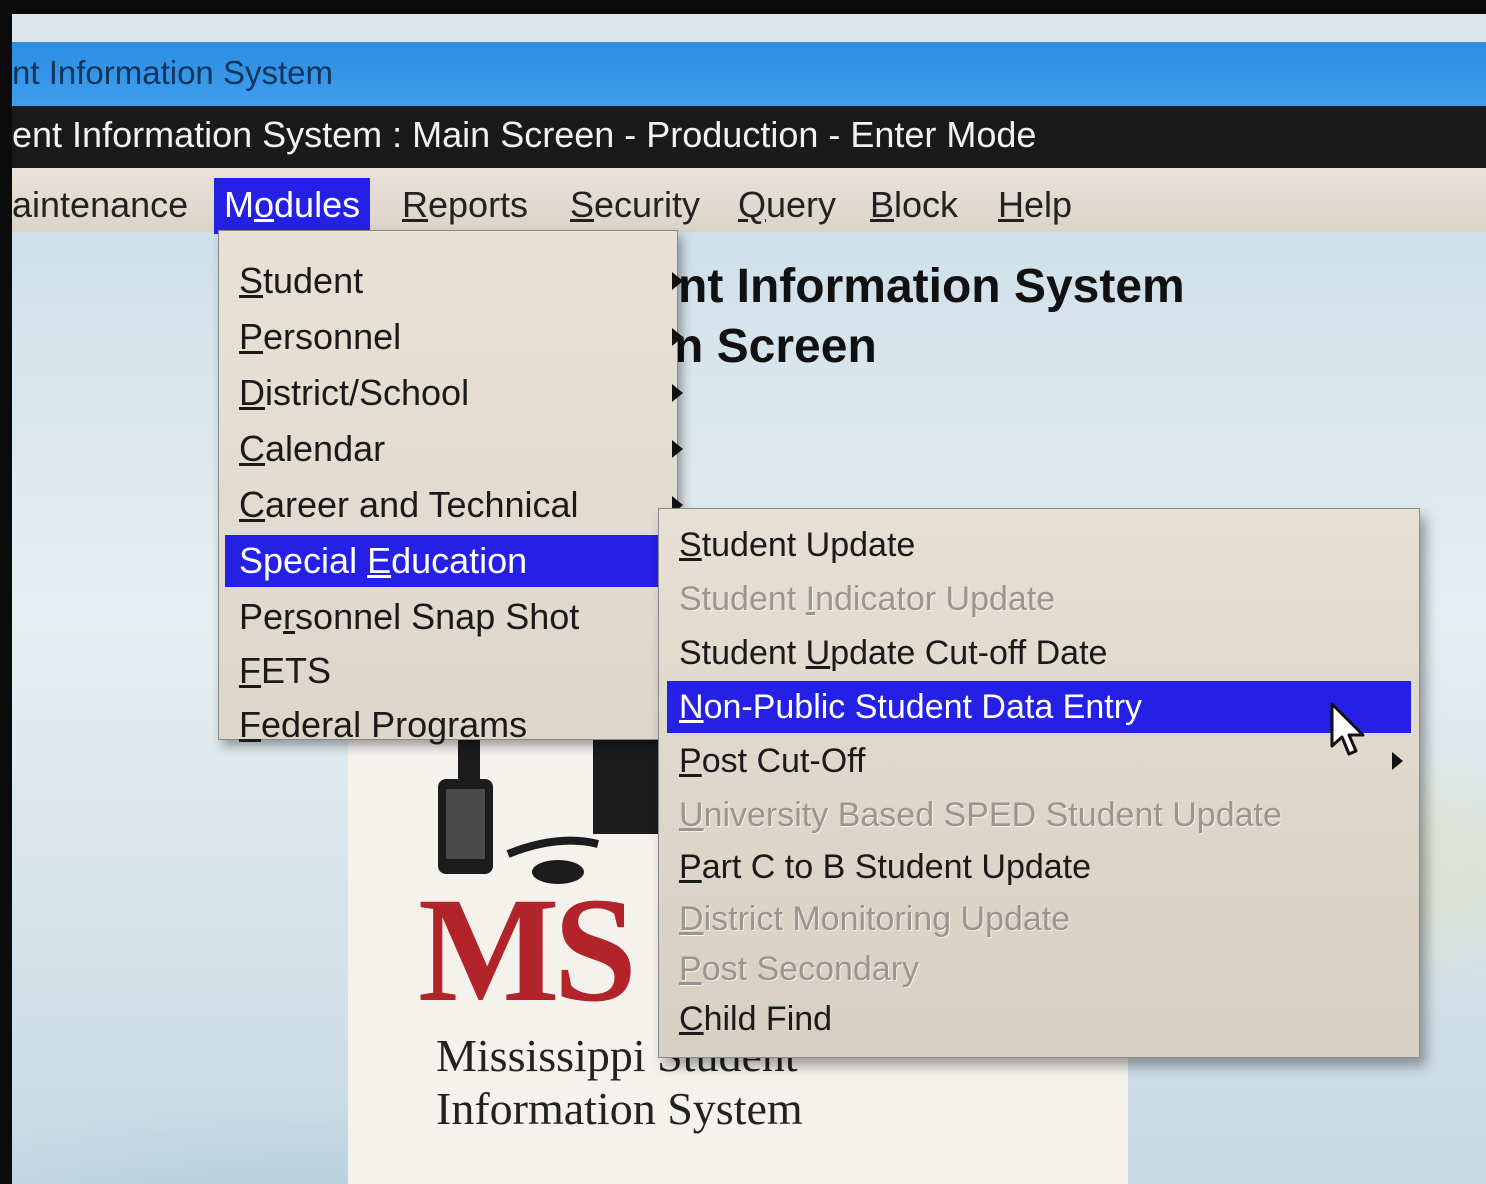 This screenshot has width=1486, height=1184. Describe the element at coordinates (1347, 729) in the screenshot. I see `mouse-cursor-icon` at that location.